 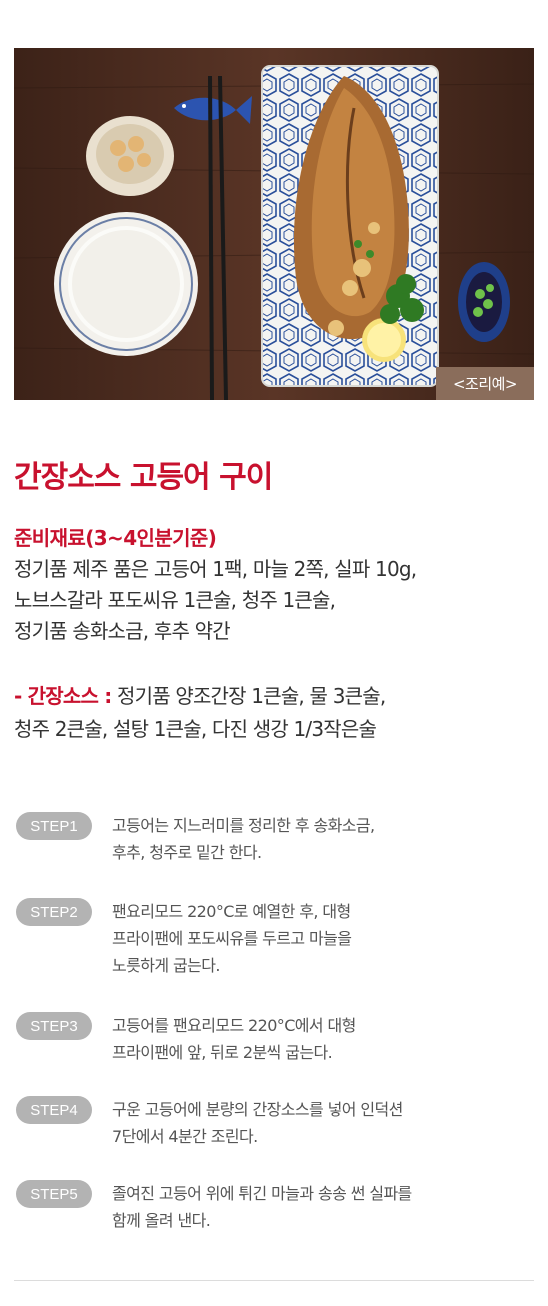 I want to click on step-text: 졸여진 고등어 위에 튀긴 마늘과 송송 썬 실파를 함께 올려 낸다., so click(x=327, y=1207).